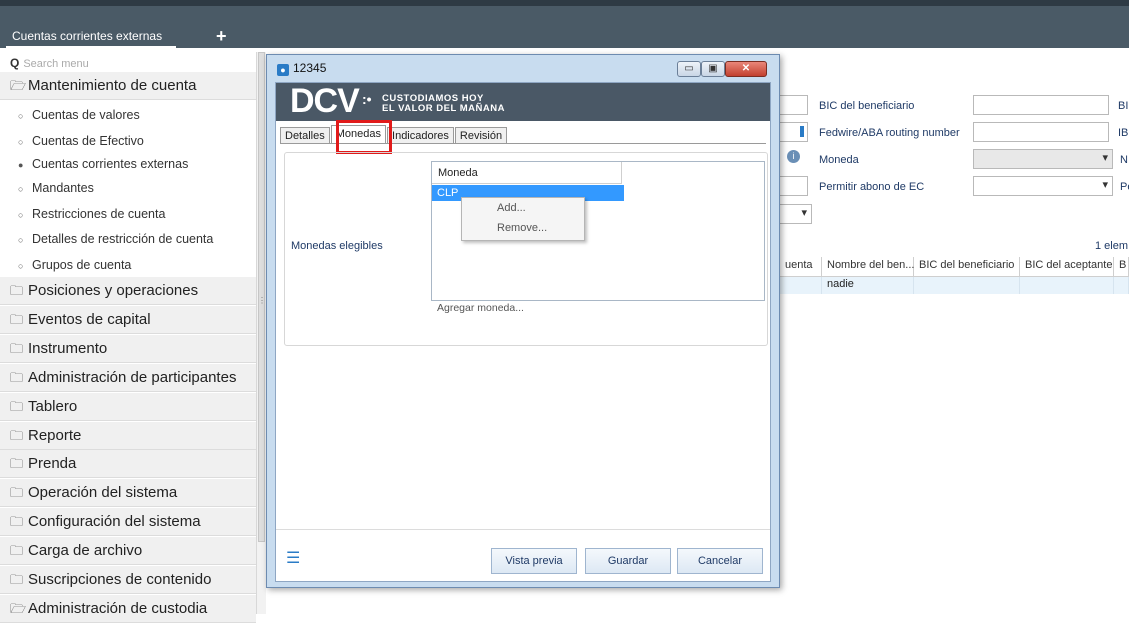 The width and height of the screenshot is (1129, 623). I want to click on column-header: B, so click(1121, 267).